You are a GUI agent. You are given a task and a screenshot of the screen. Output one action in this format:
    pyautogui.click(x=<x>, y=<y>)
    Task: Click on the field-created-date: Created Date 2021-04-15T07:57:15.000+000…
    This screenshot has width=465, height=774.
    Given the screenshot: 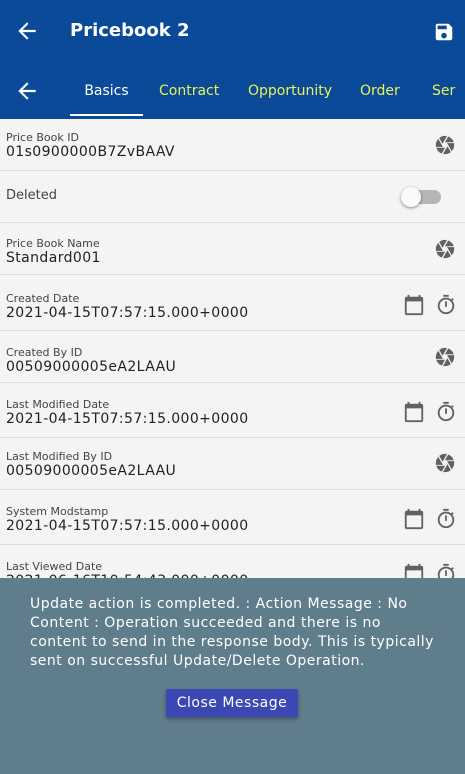 What is the action you would take?
    pyautogui.click(x=232, y=303)
    